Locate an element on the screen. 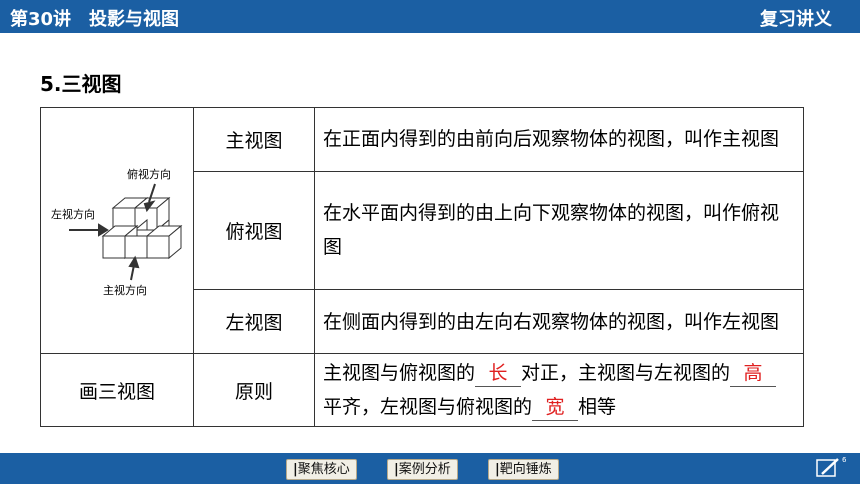 The width and height of the screenshot is (860, 484). principle-desc: 主视图与俯视图的长对正，主视图与左视图的 高平齐，左视图与俯视图的宽相等 is located at coordinates (559, 390).